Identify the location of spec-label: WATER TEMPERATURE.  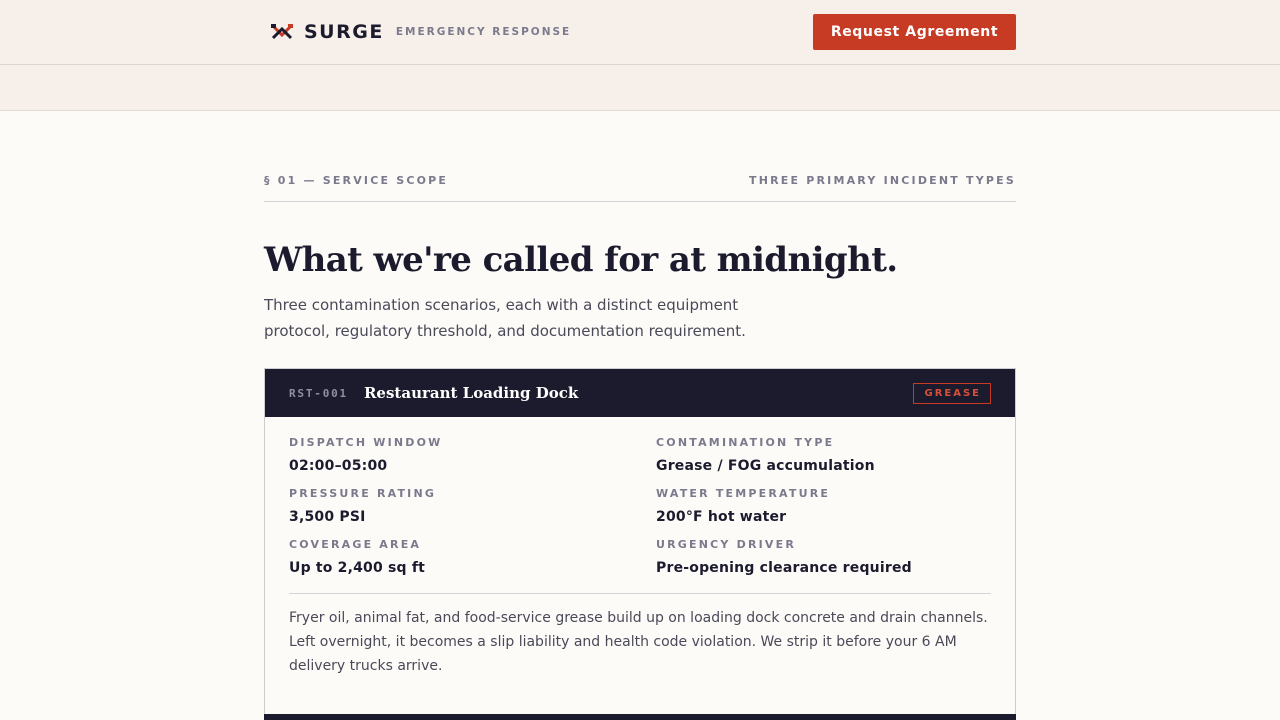
(743, 493).